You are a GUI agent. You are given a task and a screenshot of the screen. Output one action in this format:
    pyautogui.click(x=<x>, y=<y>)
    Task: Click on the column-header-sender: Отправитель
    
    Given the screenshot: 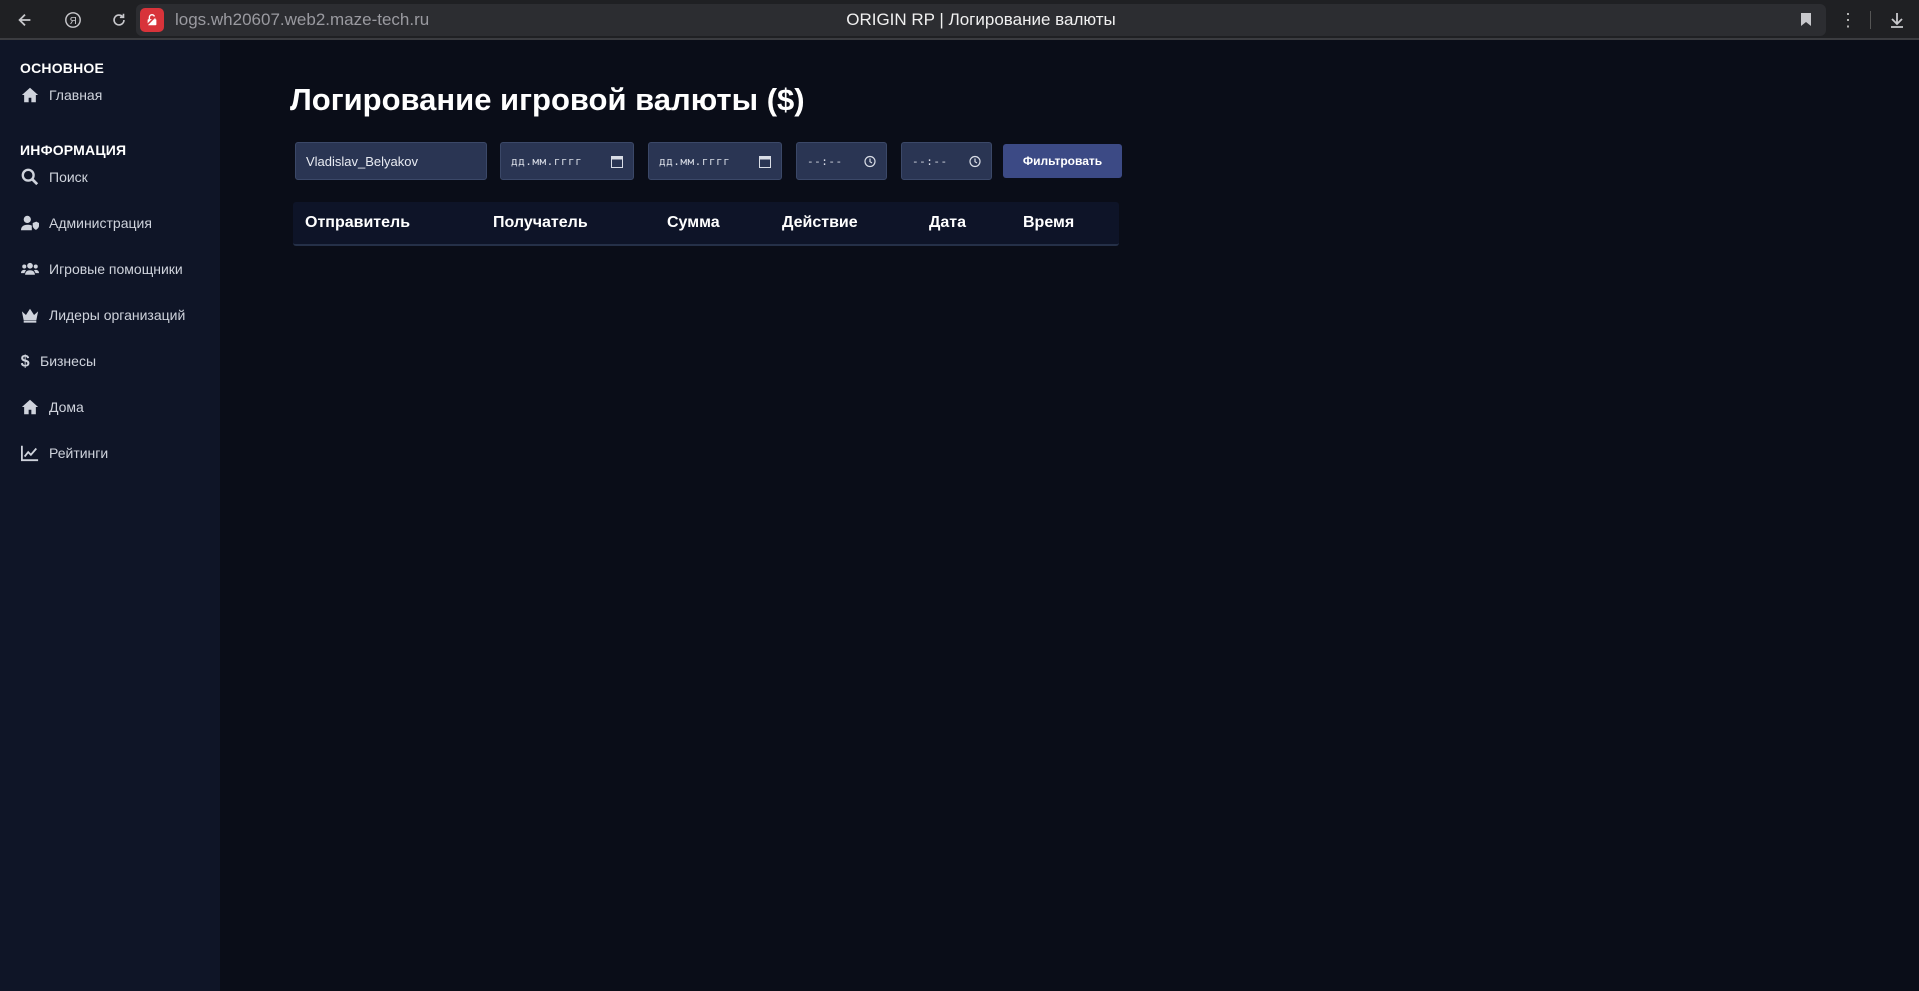 What is the action you would take?
    pyautogui.click(x=357, y=223)
    